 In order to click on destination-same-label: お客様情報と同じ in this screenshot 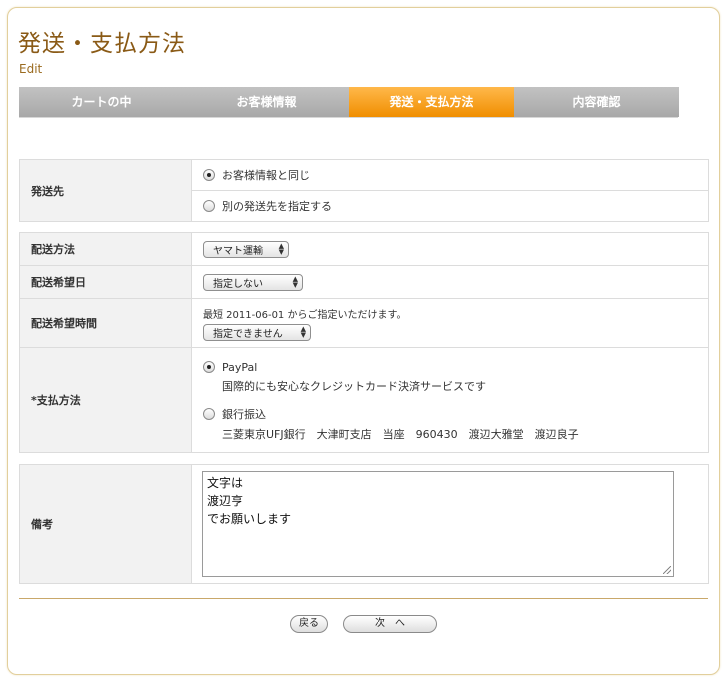, I will do `click(266, 175)`.